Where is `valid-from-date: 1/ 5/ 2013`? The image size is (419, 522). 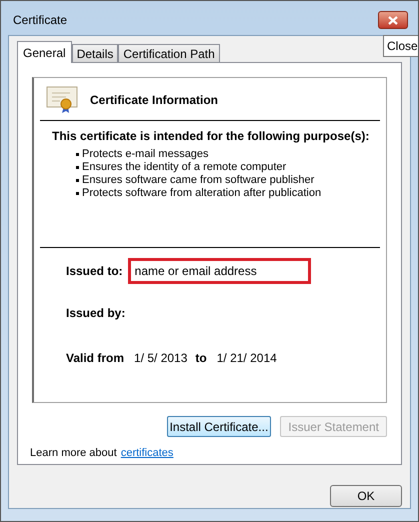
valid-from-date: 1/ 5/ 2013 is located at coordinates (161, 358).